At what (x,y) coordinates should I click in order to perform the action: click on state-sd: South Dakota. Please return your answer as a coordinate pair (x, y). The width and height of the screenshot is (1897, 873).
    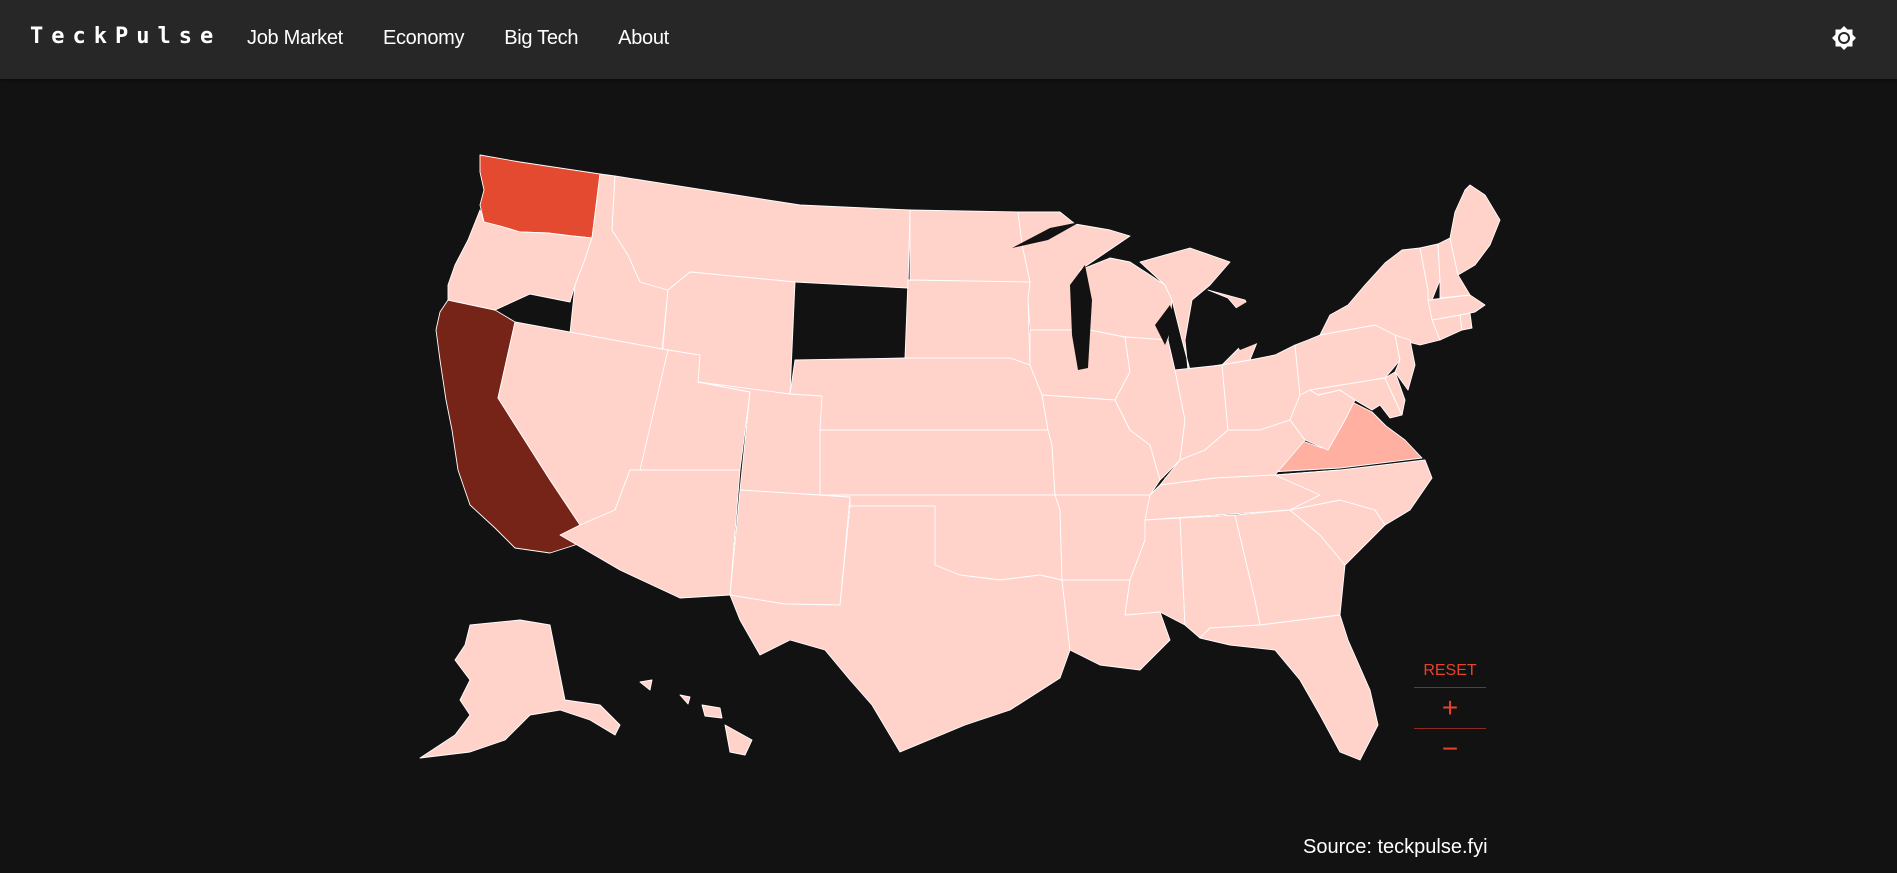
    Looking at the image, I should click on (967, 322).